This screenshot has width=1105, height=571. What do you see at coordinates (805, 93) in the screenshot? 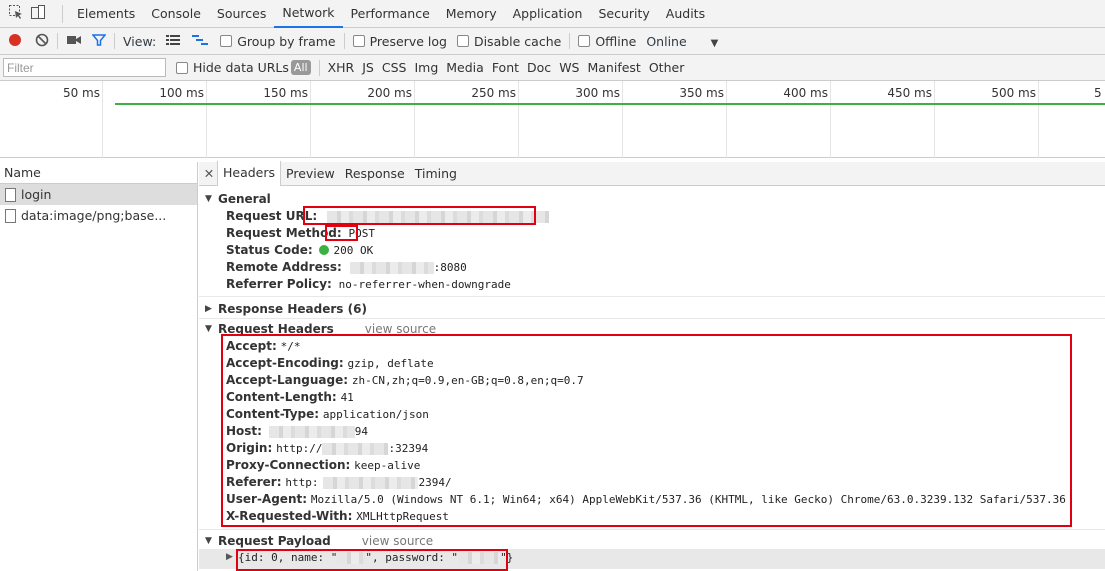
I see `tick-label: 400 ms` at bounding box center [805, 93].